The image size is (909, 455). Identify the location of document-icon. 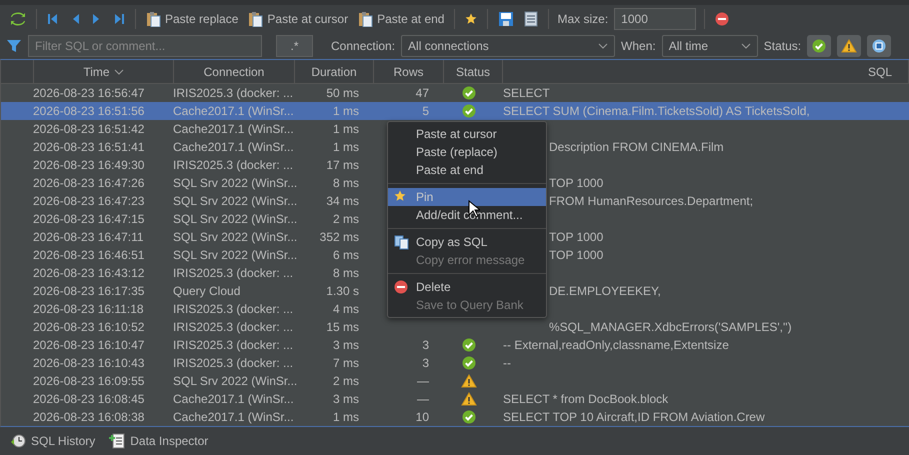
(531, 18).